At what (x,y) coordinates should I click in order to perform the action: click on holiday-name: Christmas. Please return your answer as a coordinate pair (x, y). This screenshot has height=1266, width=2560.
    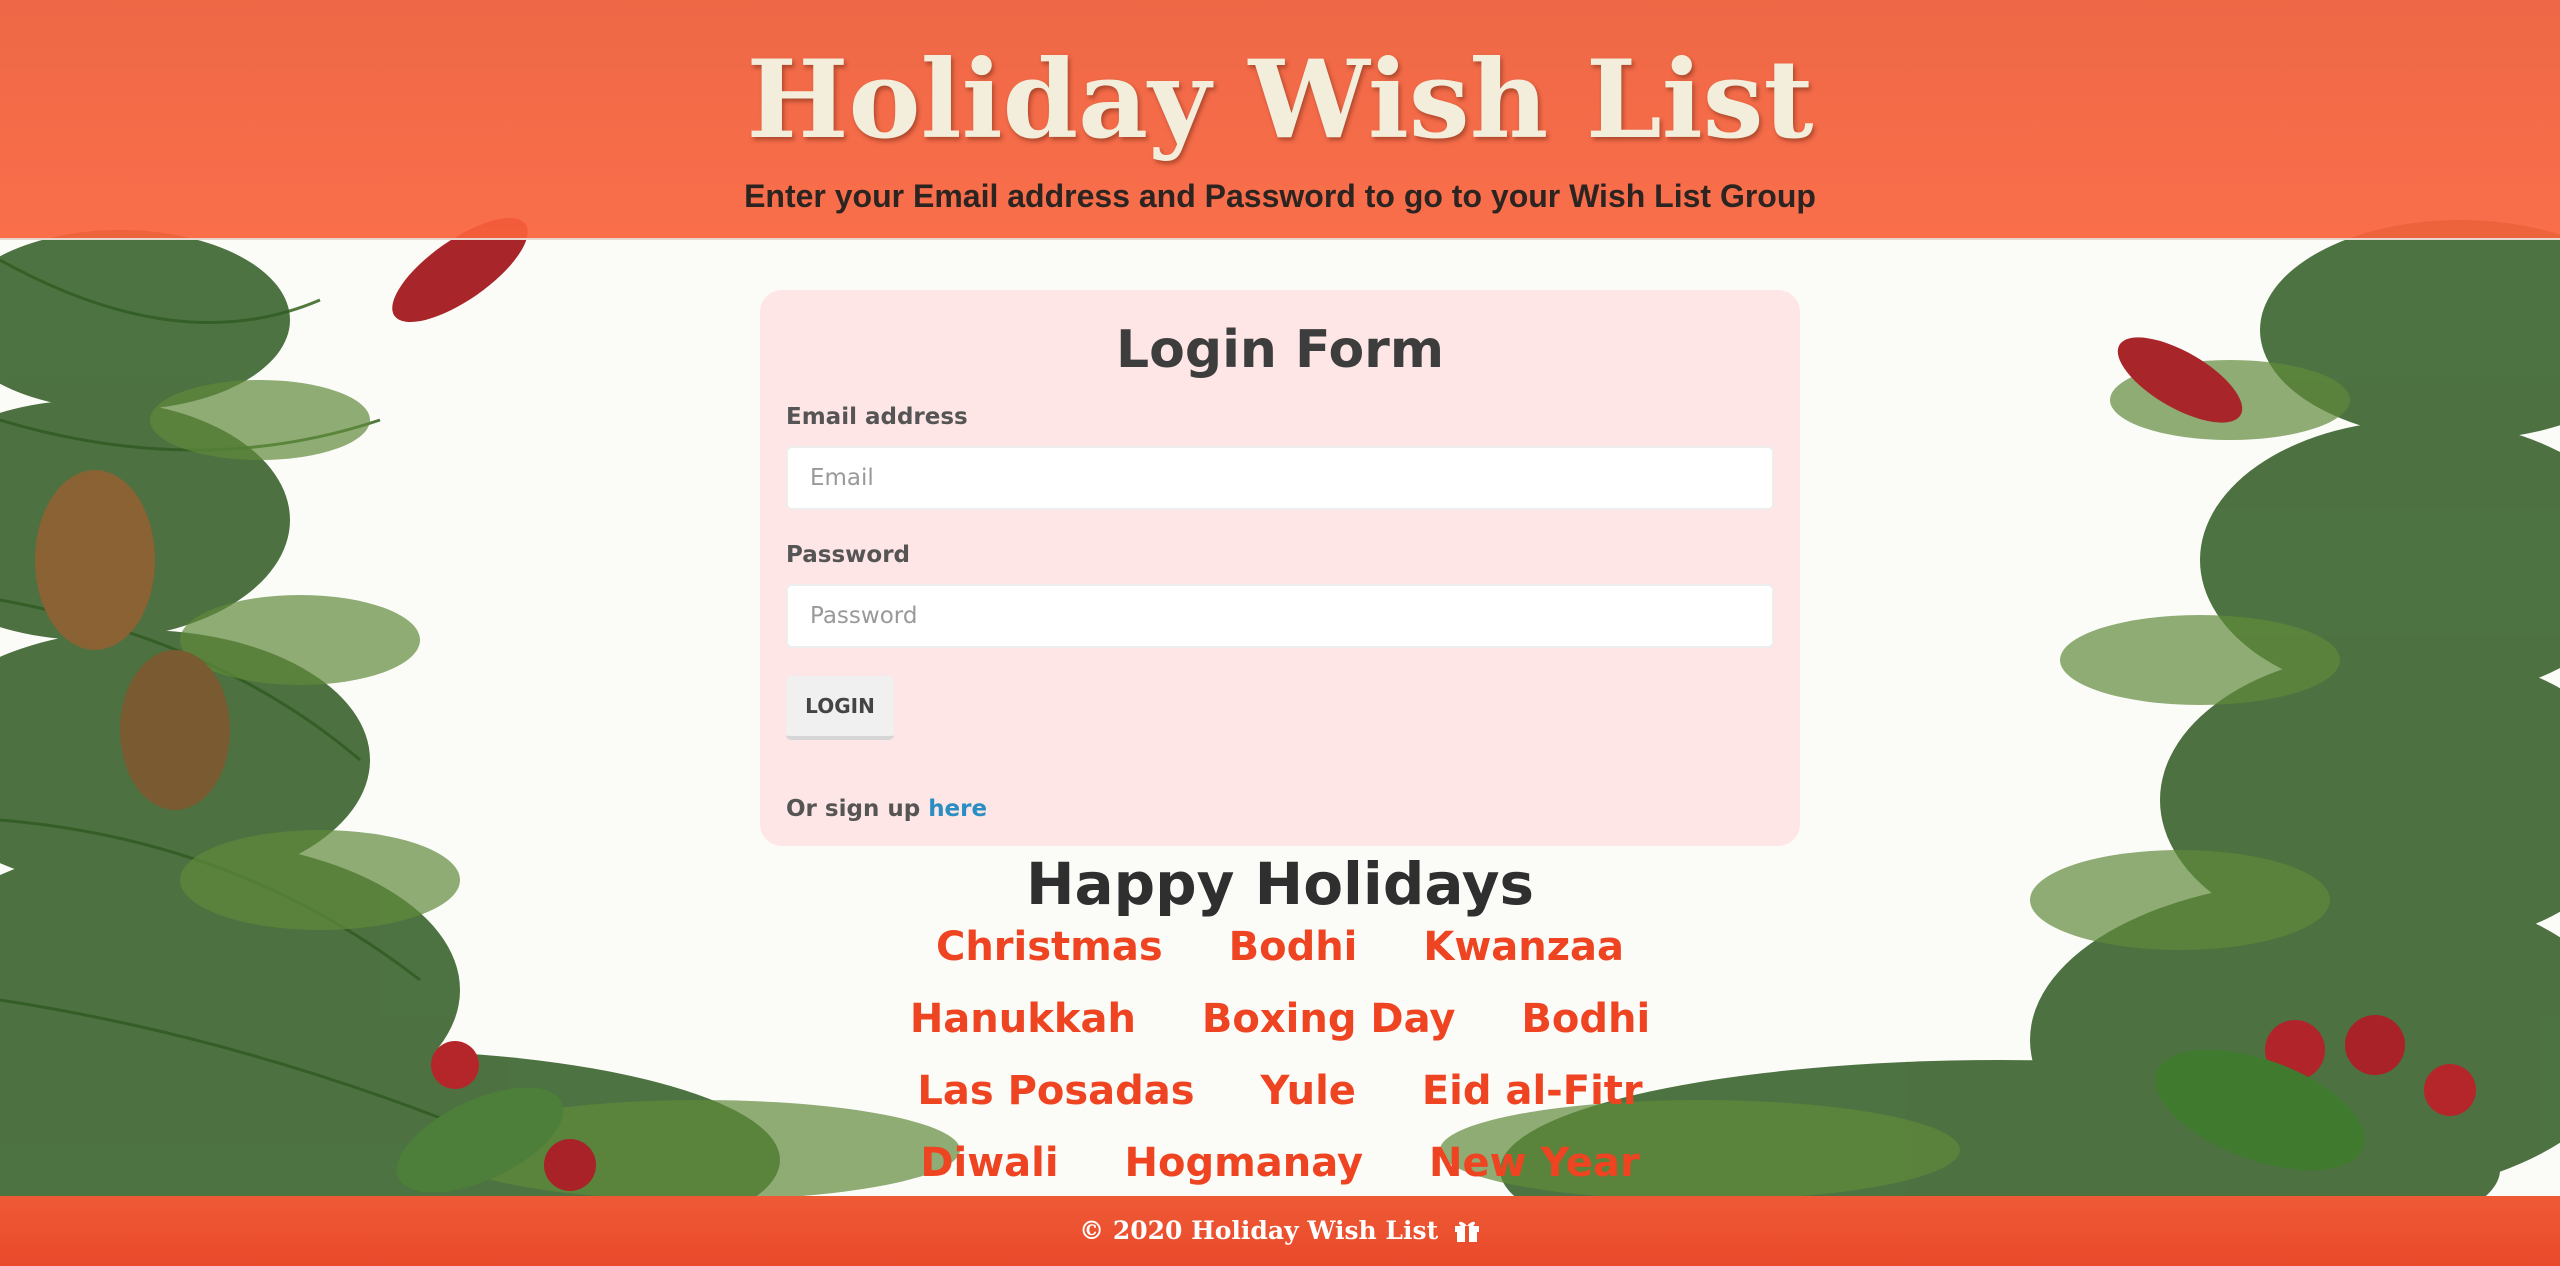
    Looking at the image, I should click on (1049, 947).